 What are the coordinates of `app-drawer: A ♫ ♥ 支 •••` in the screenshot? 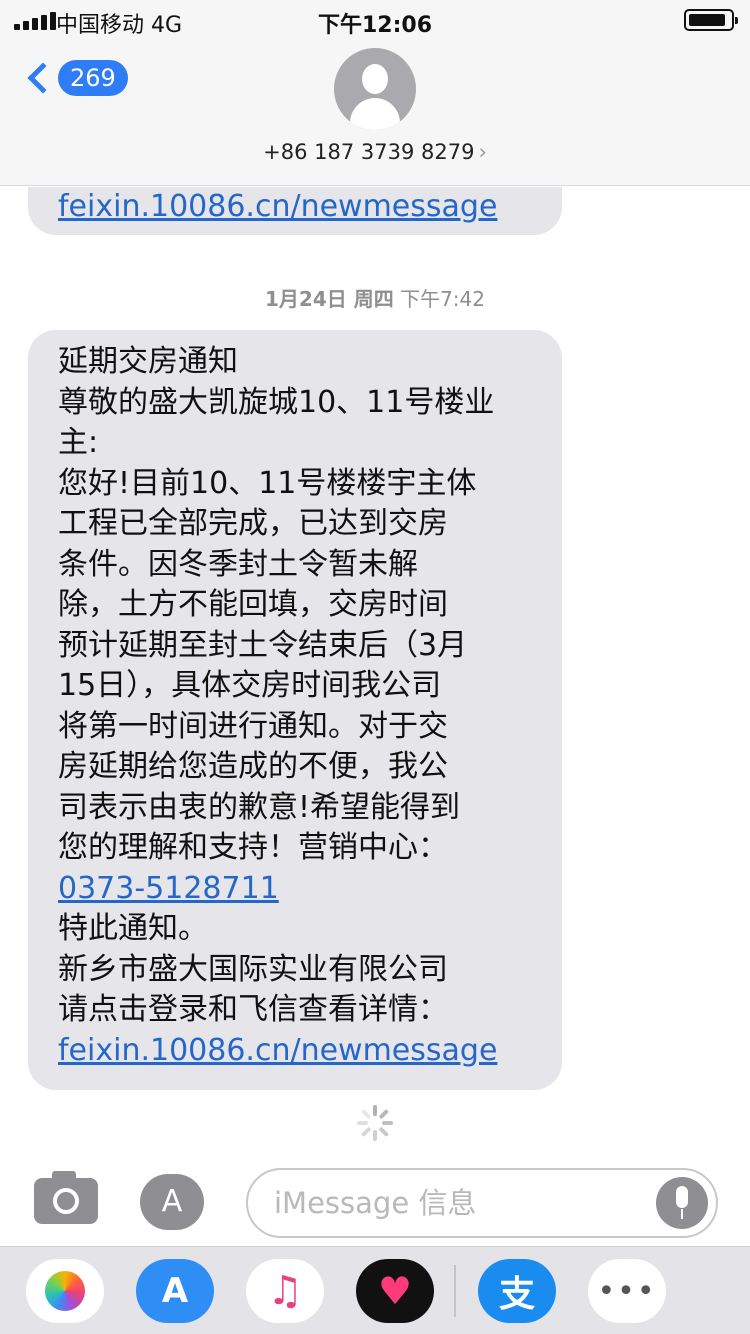 It's located at (375, 1290).